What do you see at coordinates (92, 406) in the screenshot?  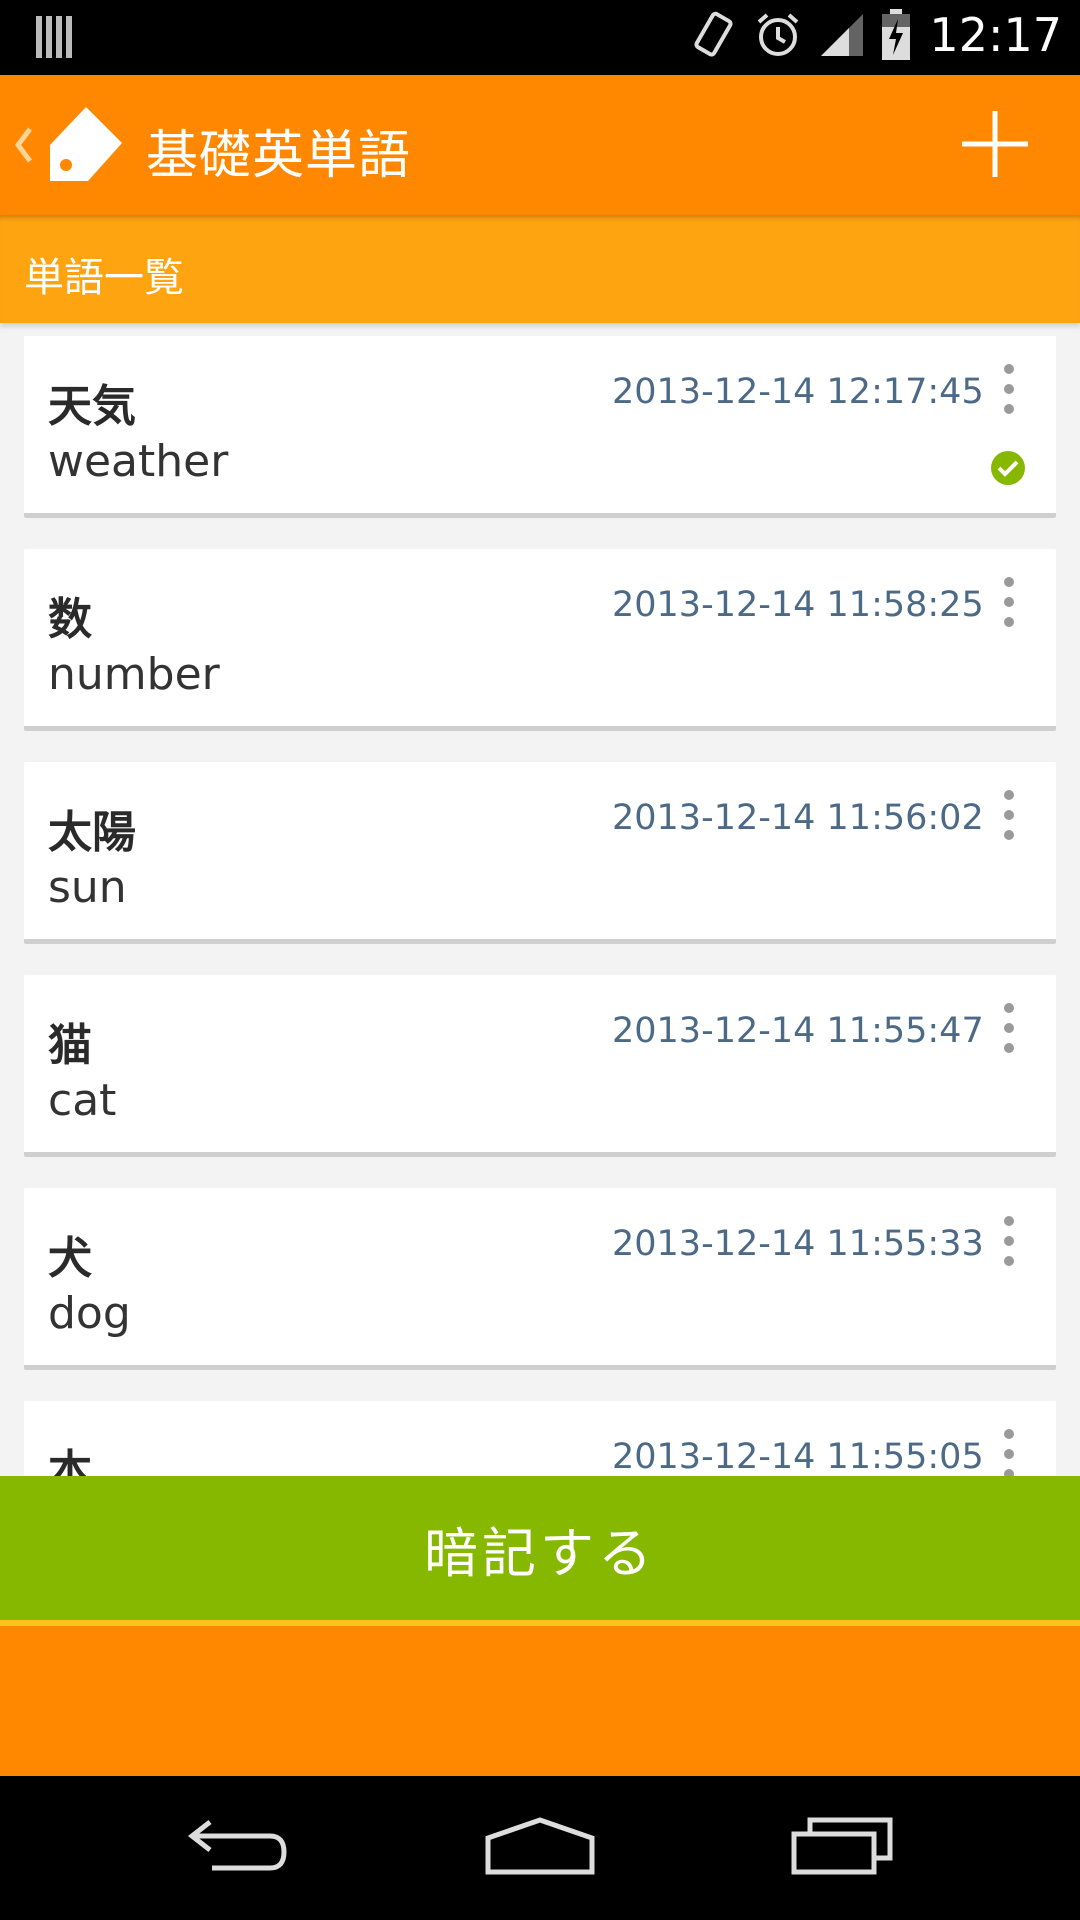 I see `word-japanese: 天気` at bounding box center [92, 406].